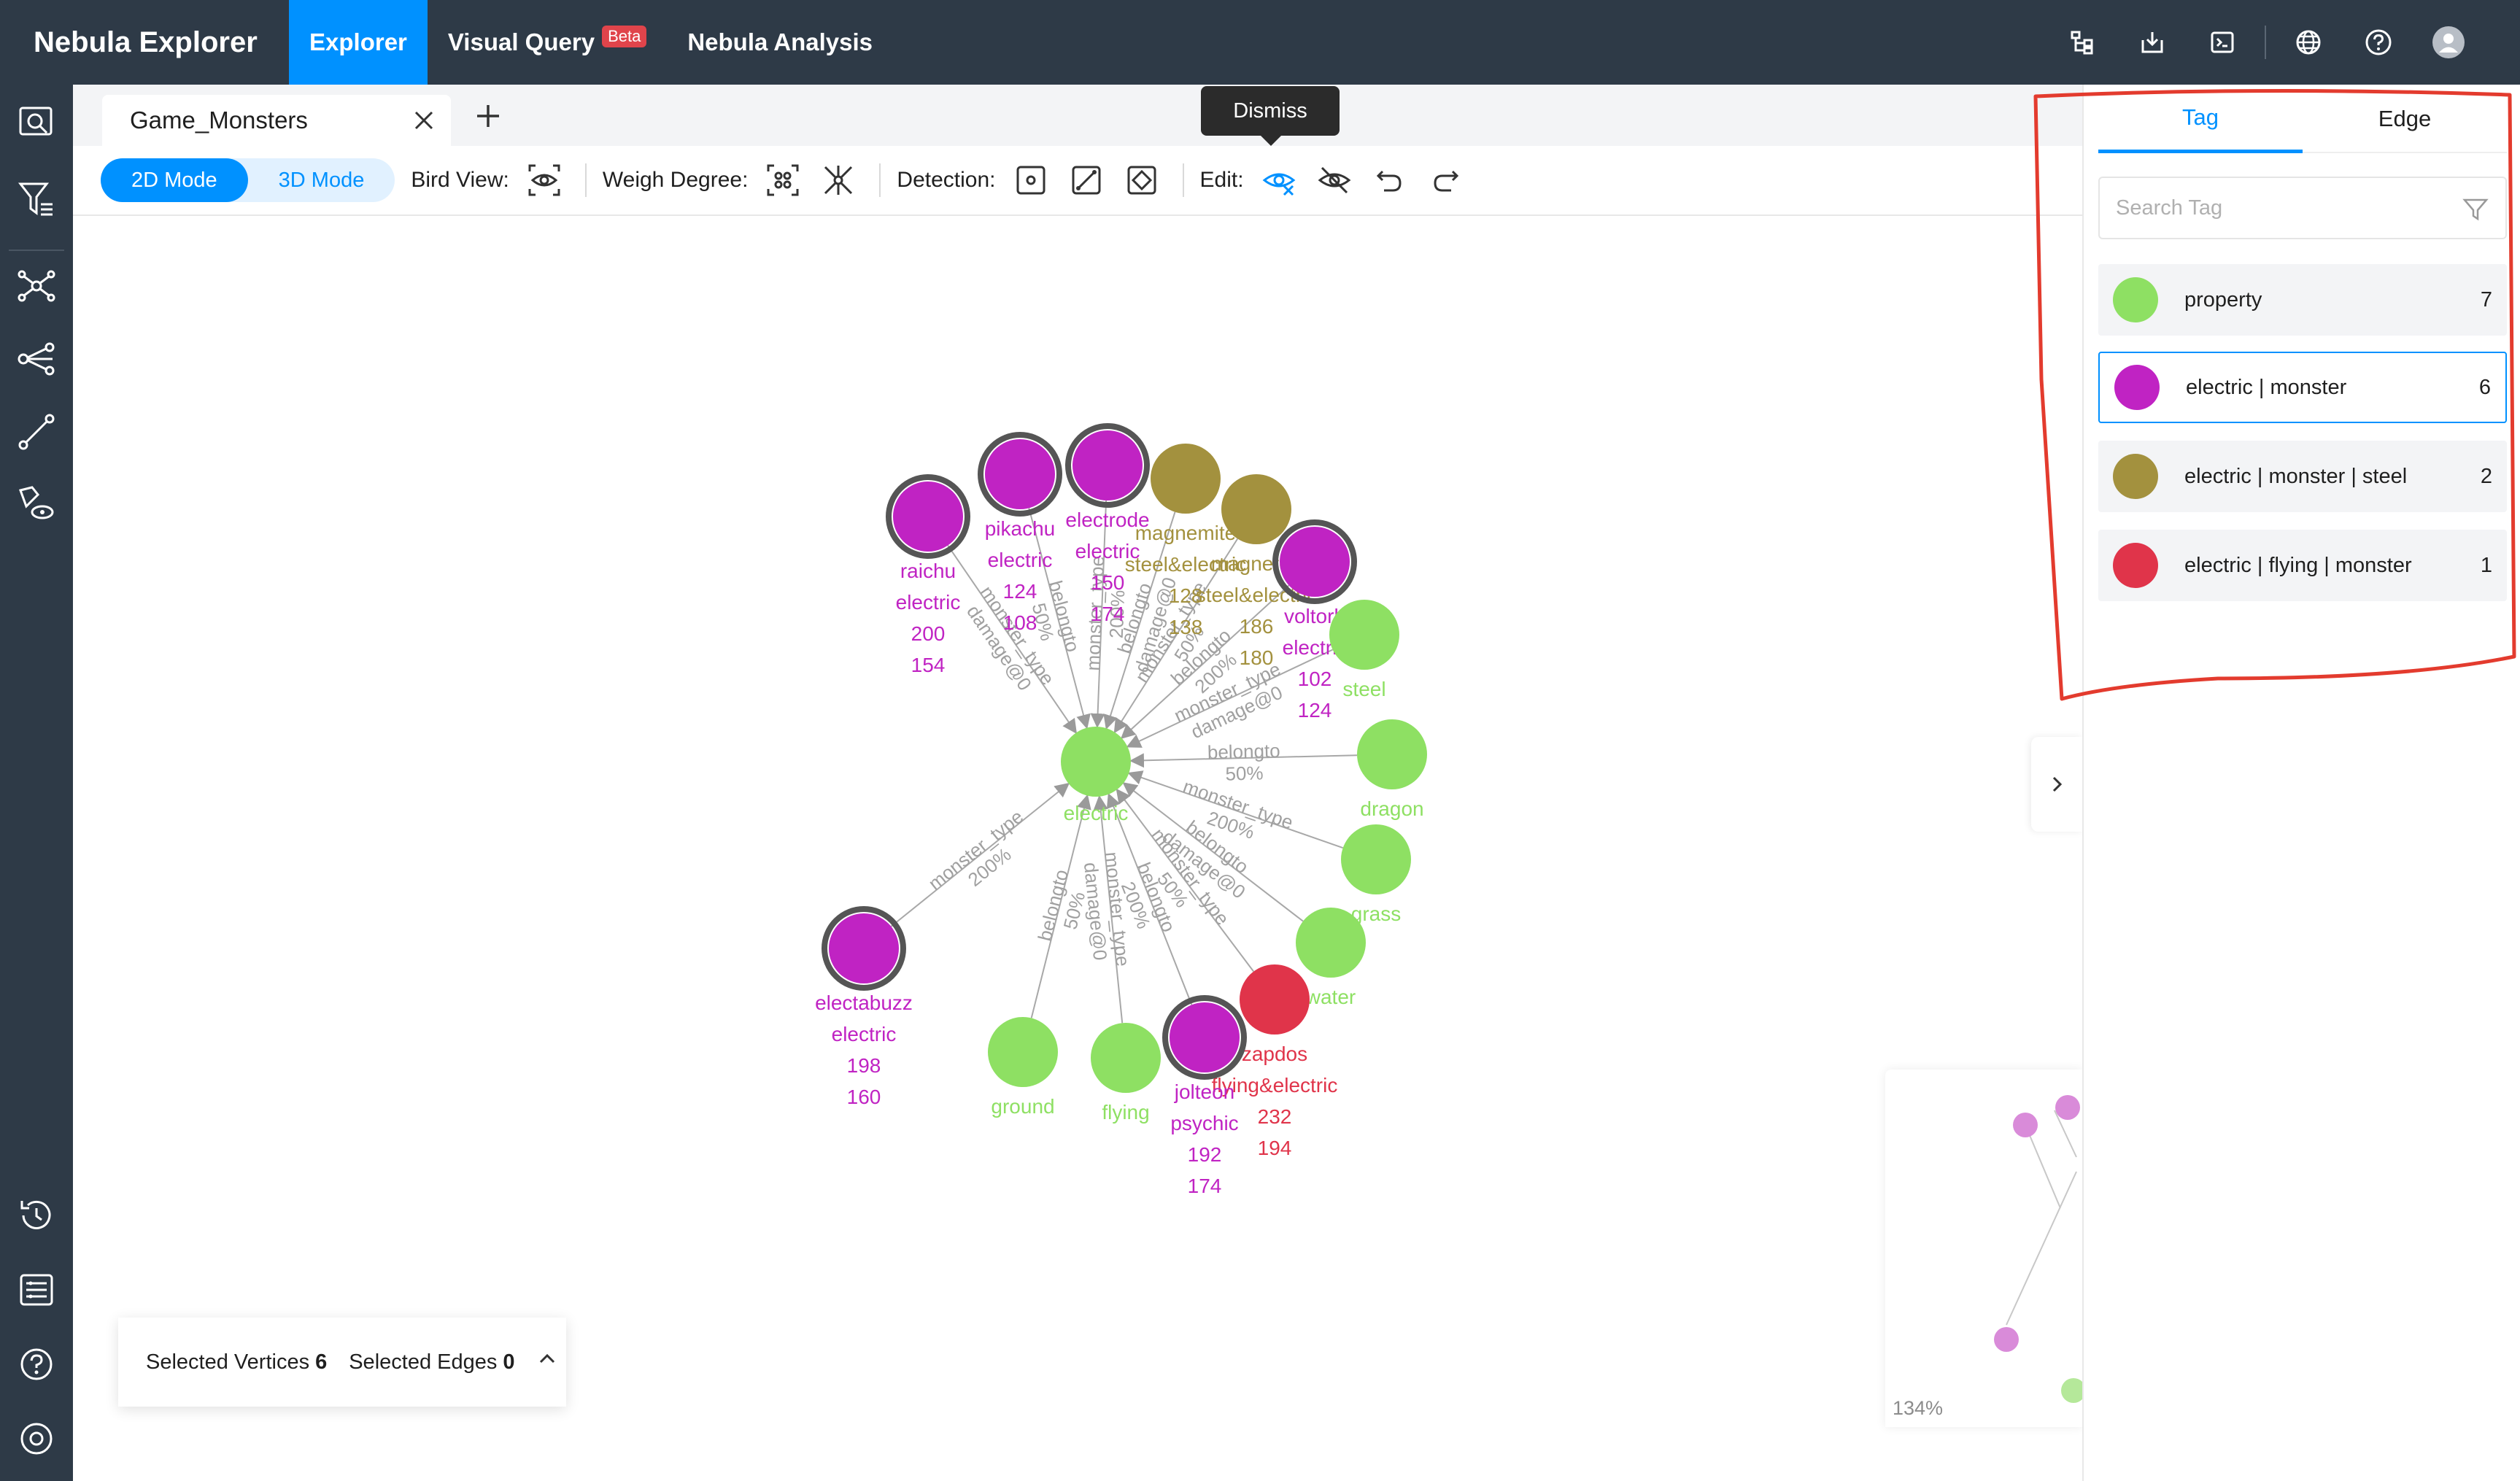 The image size is (2520, 1481). What do you see at coordinates (2302, 208) in the screenshot?
I see `search-tag-input: Search Tag` at bounding box center [2302, 208].